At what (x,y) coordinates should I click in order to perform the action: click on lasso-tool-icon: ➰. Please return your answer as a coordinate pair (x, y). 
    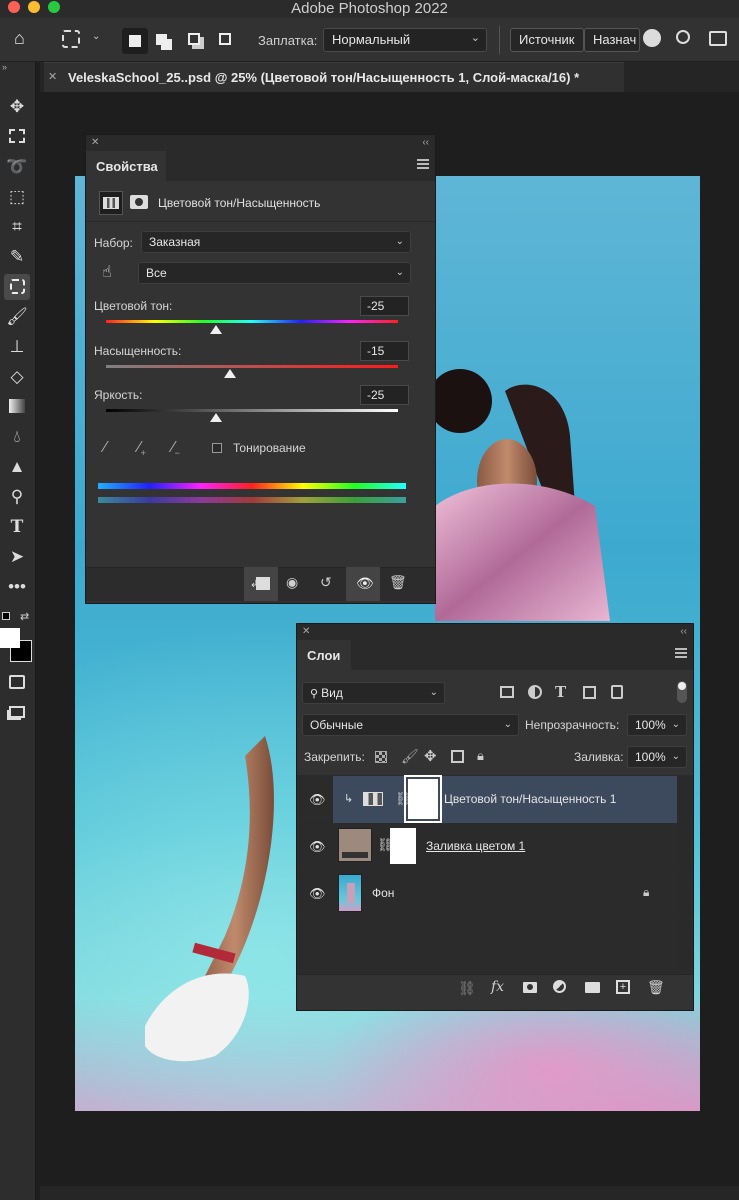
    Looking at the image, I should click on (17, 167).